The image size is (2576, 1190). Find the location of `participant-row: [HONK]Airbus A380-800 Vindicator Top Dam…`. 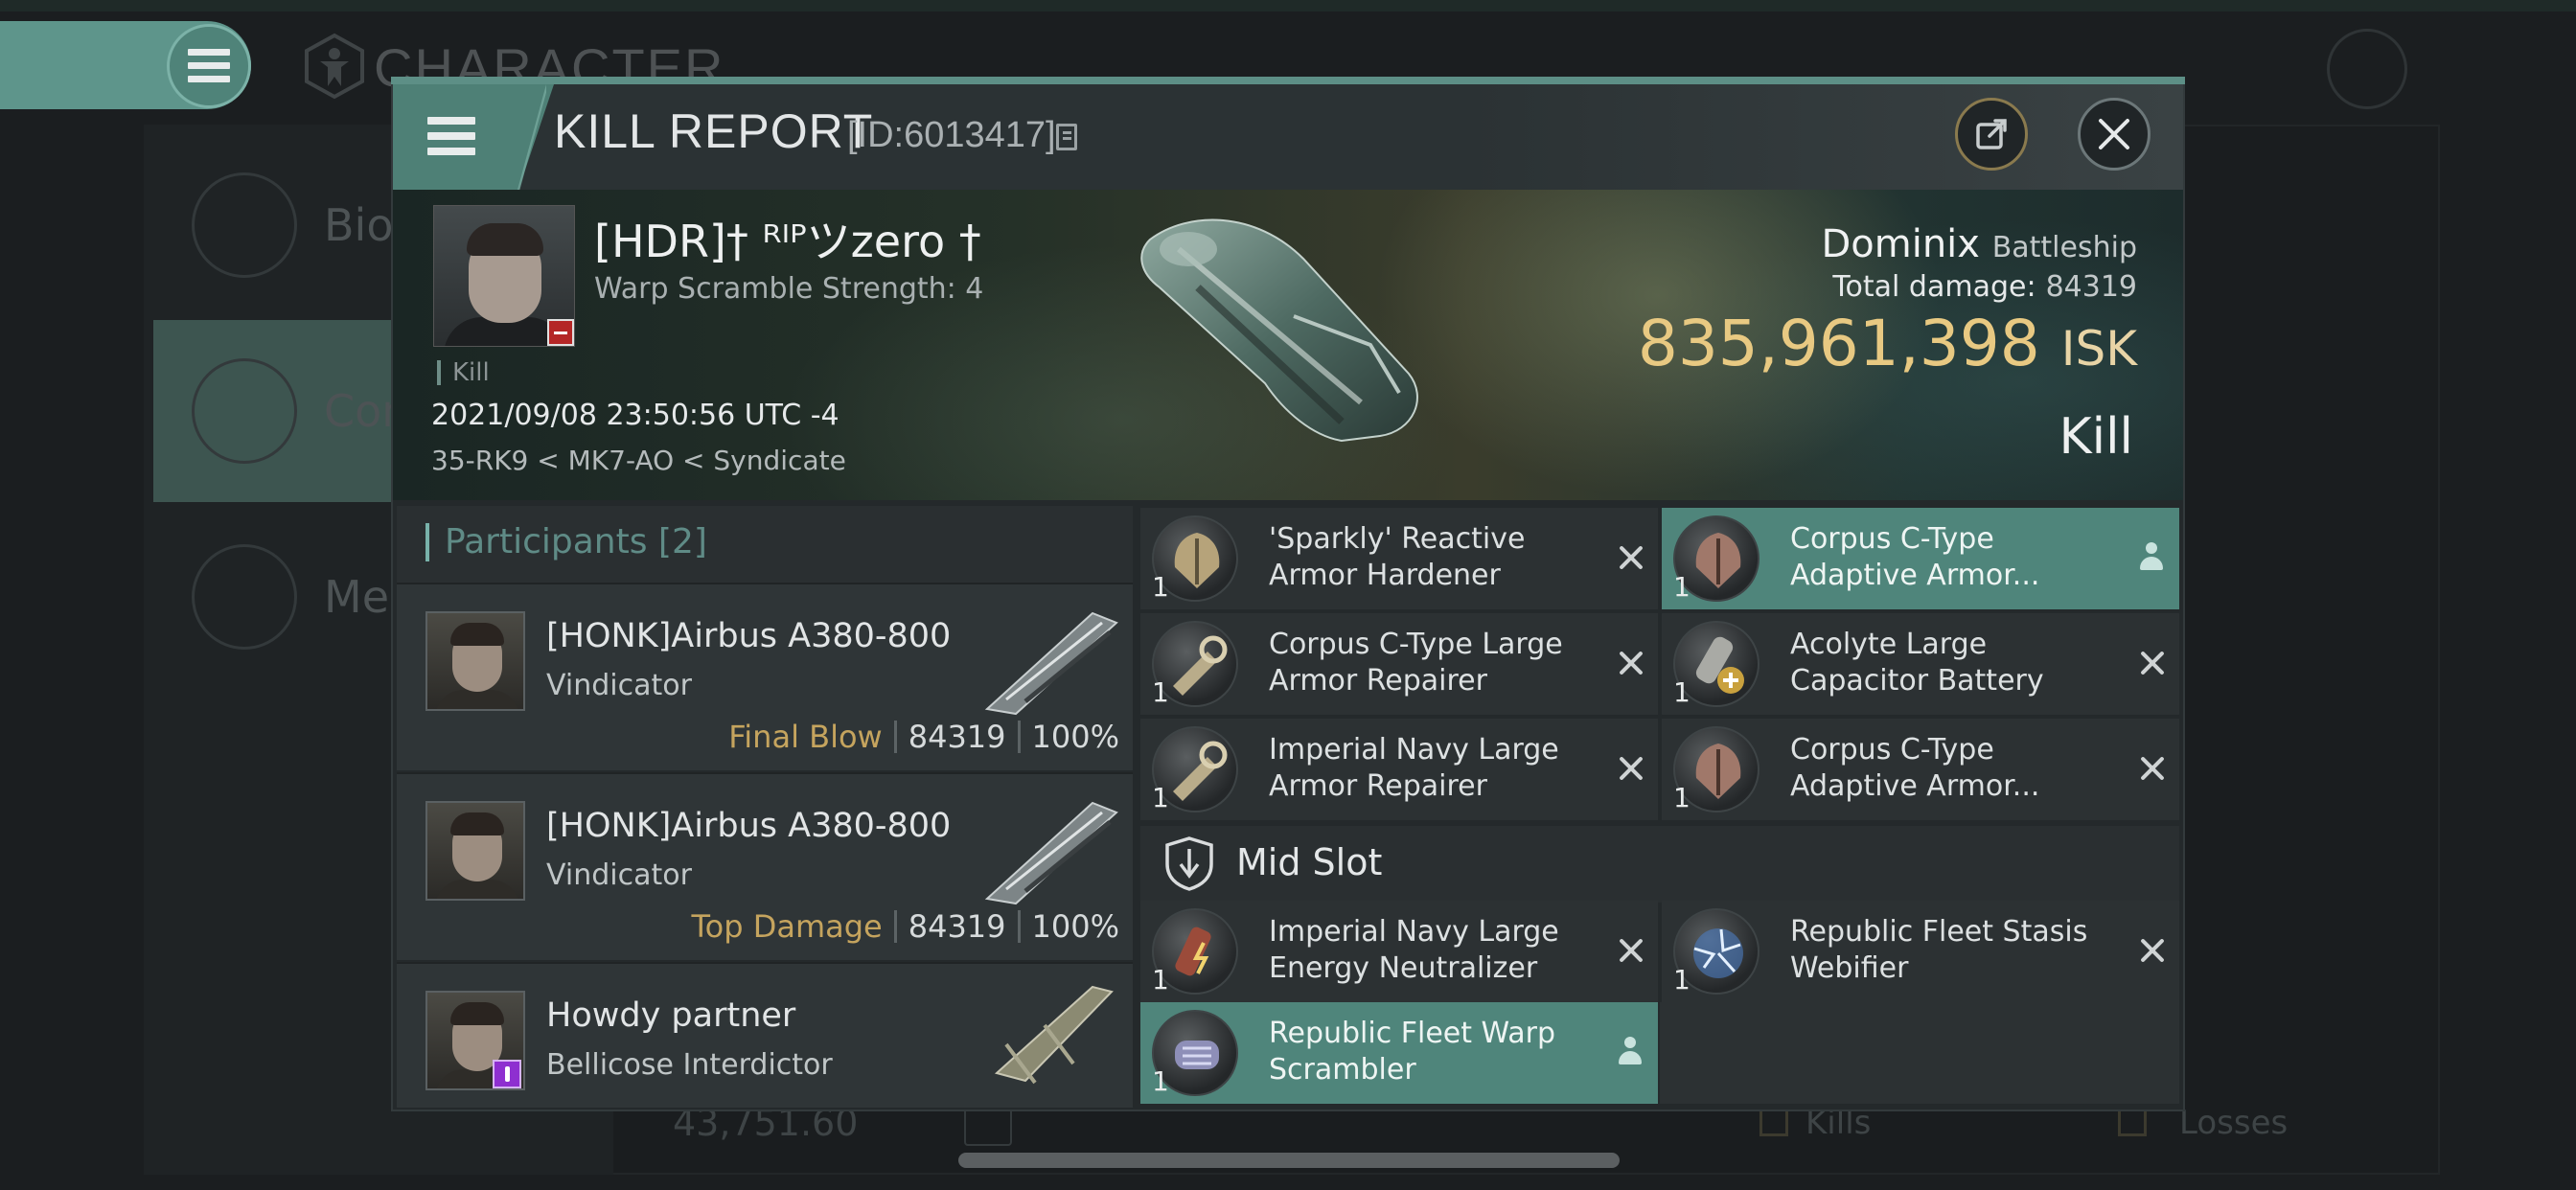

participant-row: [HONK]Airbus A380-800 Vindicator Top Dam… is located at coordinates (765, 866).